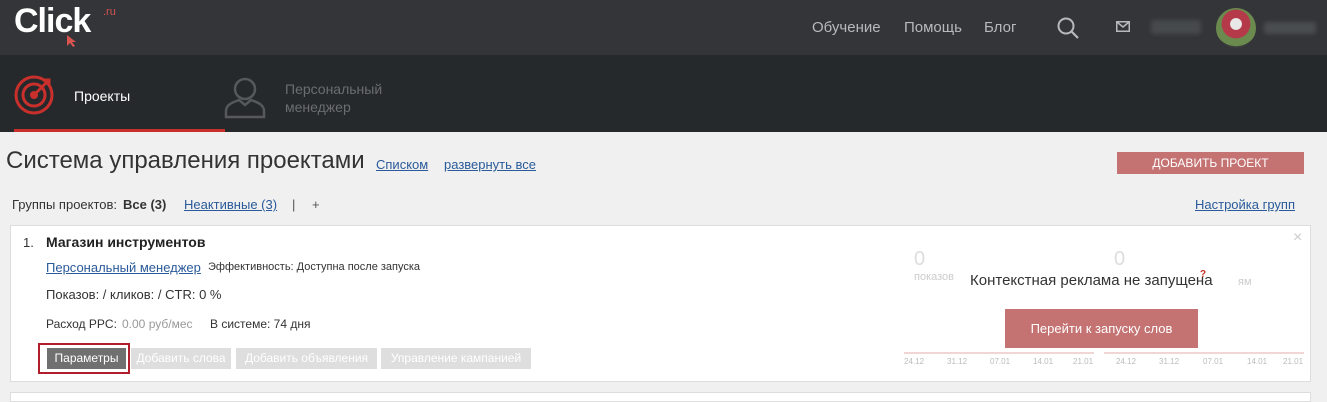 This screenshot has width=1327, height=402. Describe the element at coordinates (934, 265) in the screenshot. I see `impressions-stat: 0 показов` at that location.